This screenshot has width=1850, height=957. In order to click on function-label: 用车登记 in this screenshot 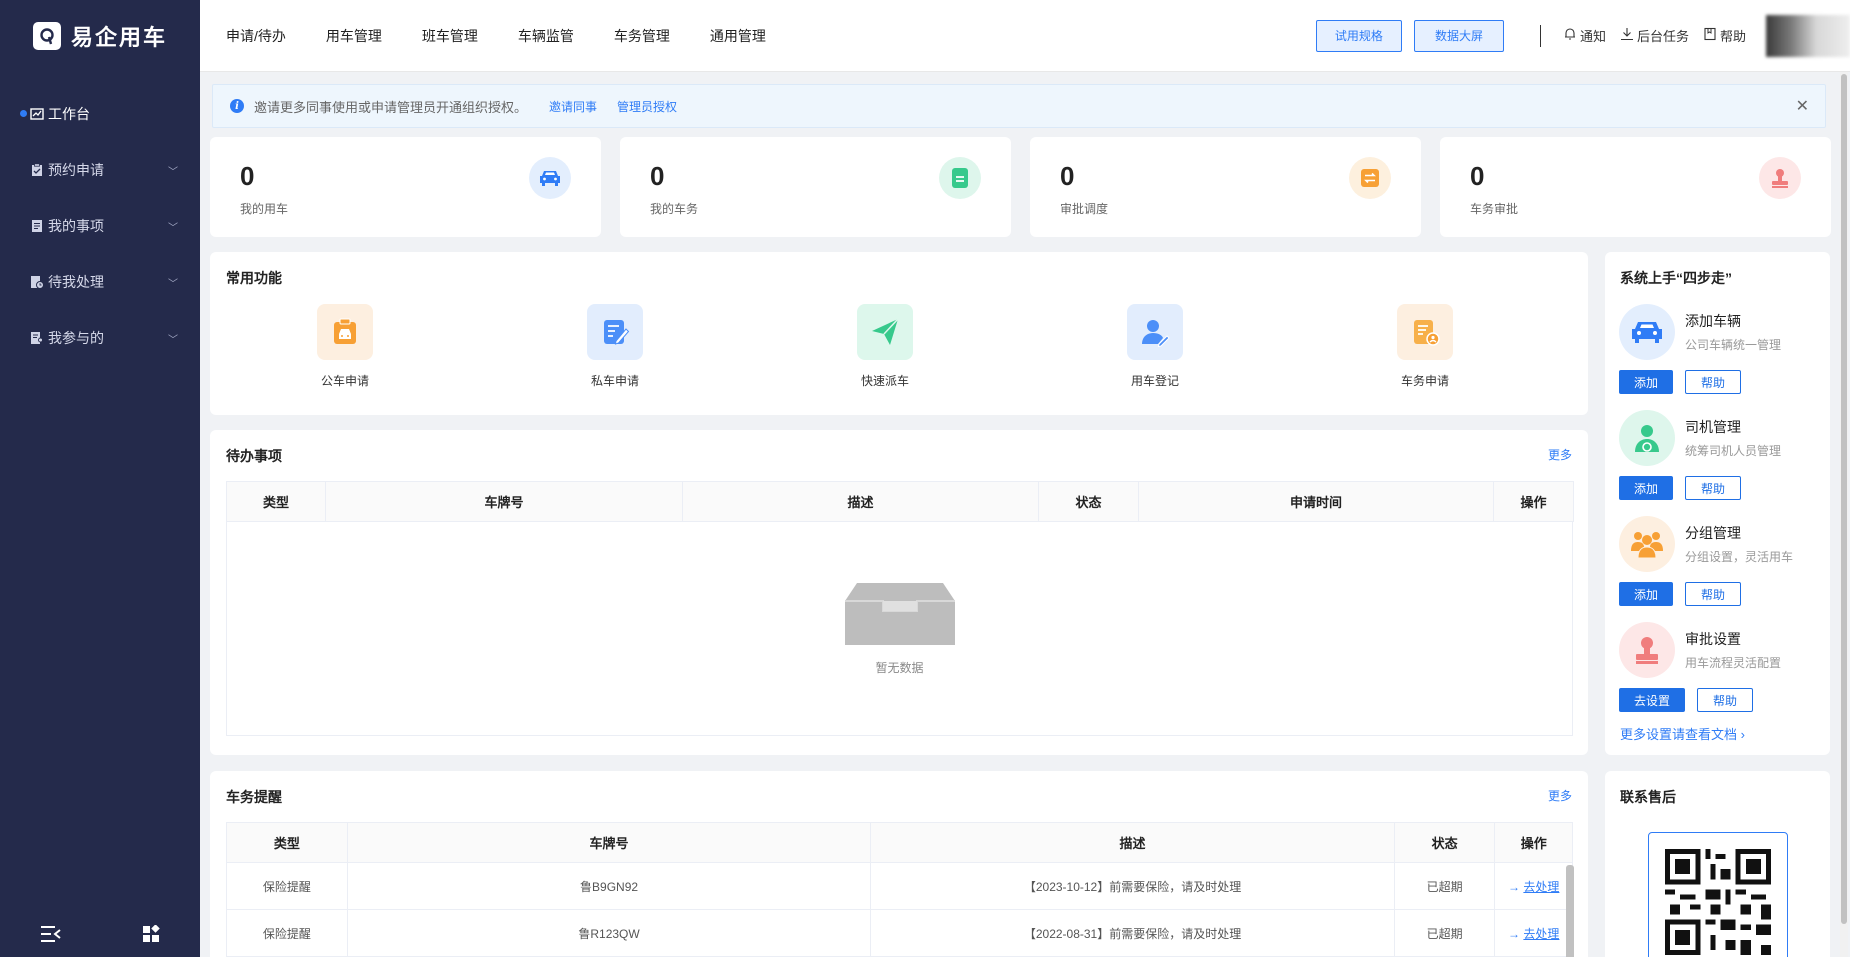, I will do `click(1154, 381)`.